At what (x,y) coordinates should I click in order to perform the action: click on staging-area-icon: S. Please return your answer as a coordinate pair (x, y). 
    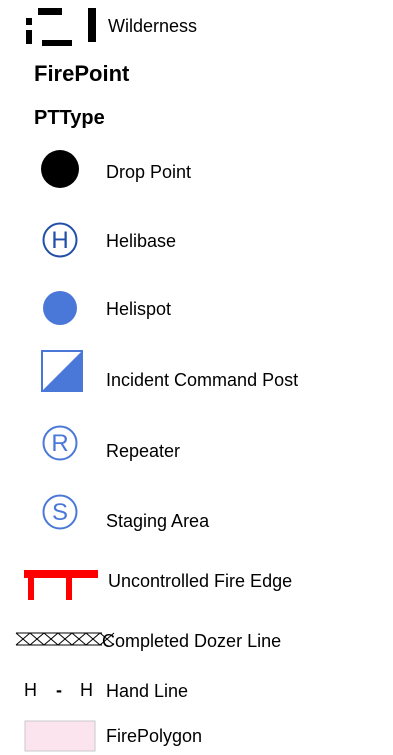
    Looking at the image, I should click on (60, 512).